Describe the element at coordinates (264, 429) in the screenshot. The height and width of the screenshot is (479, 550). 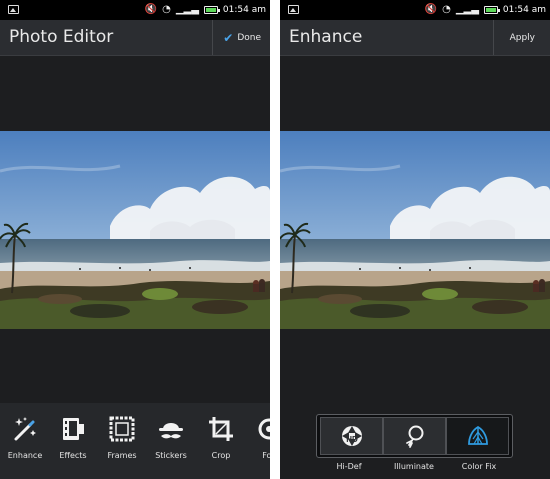
I see `focus-icon` at that location.